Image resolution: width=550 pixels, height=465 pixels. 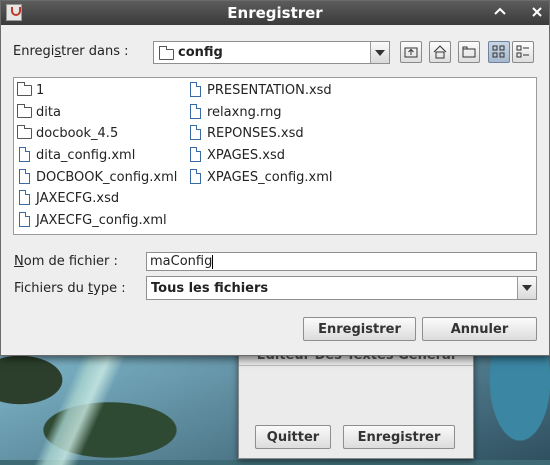 What do you see at coordinates (70, 288) in the screenshot?
I see `filetype-label: Fichiers du type :` at bounding box center [70, 288].